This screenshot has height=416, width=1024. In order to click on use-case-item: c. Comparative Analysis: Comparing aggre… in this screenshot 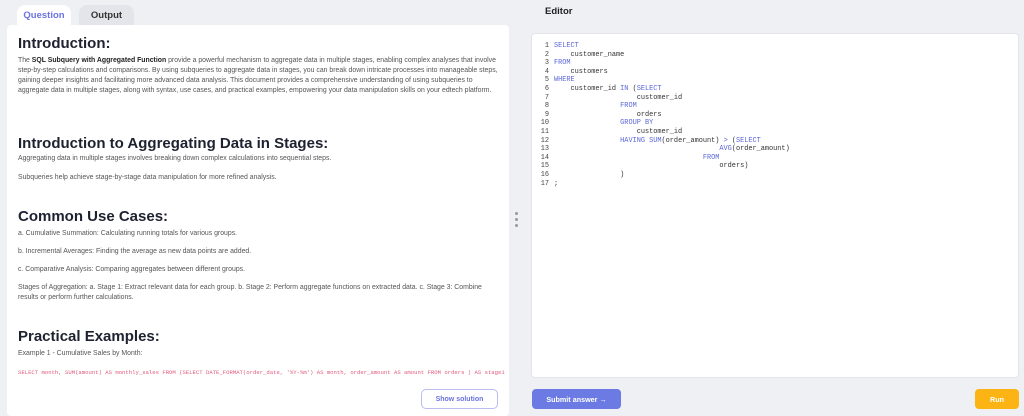, I will do `click(132, 269)`.